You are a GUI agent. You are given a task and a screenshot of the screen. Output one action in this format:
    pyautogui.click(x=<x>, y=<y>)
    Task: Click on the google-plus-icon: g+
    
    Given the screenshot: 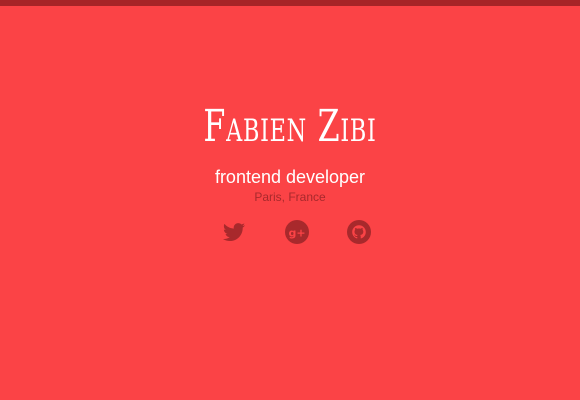 What is the action you would take?
    pyautogui.click(x=297, y=232)
    